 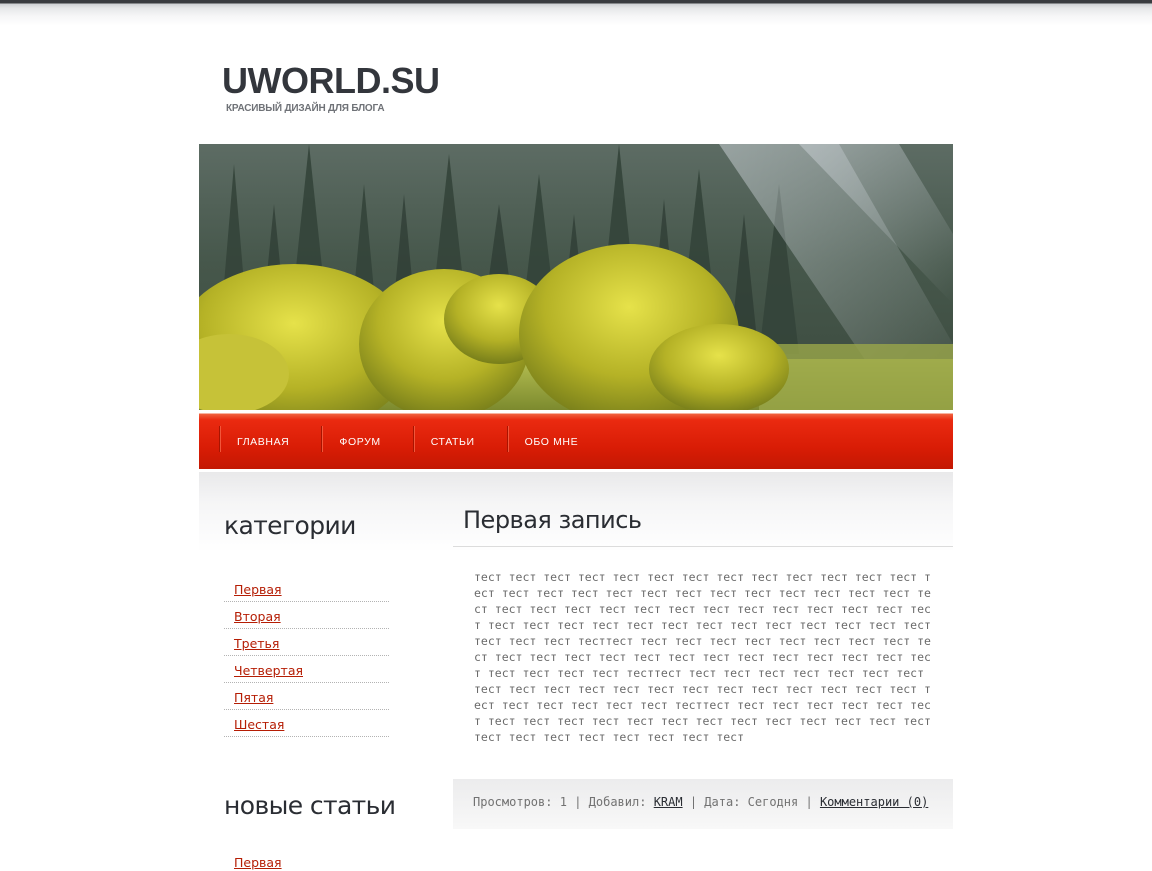 What do you see at coordinates (306, 697) in the screenshot?
I see `category-item: Пятая` at bounding box center [306, 697].